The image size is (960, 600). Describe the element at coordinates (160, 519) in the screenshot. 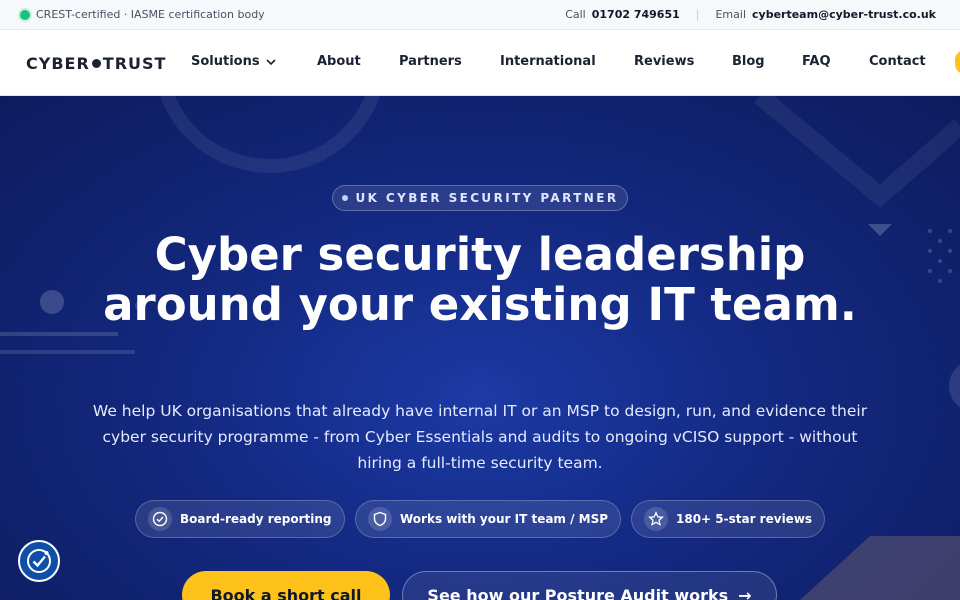

I see `check-circle-icon` at that location.